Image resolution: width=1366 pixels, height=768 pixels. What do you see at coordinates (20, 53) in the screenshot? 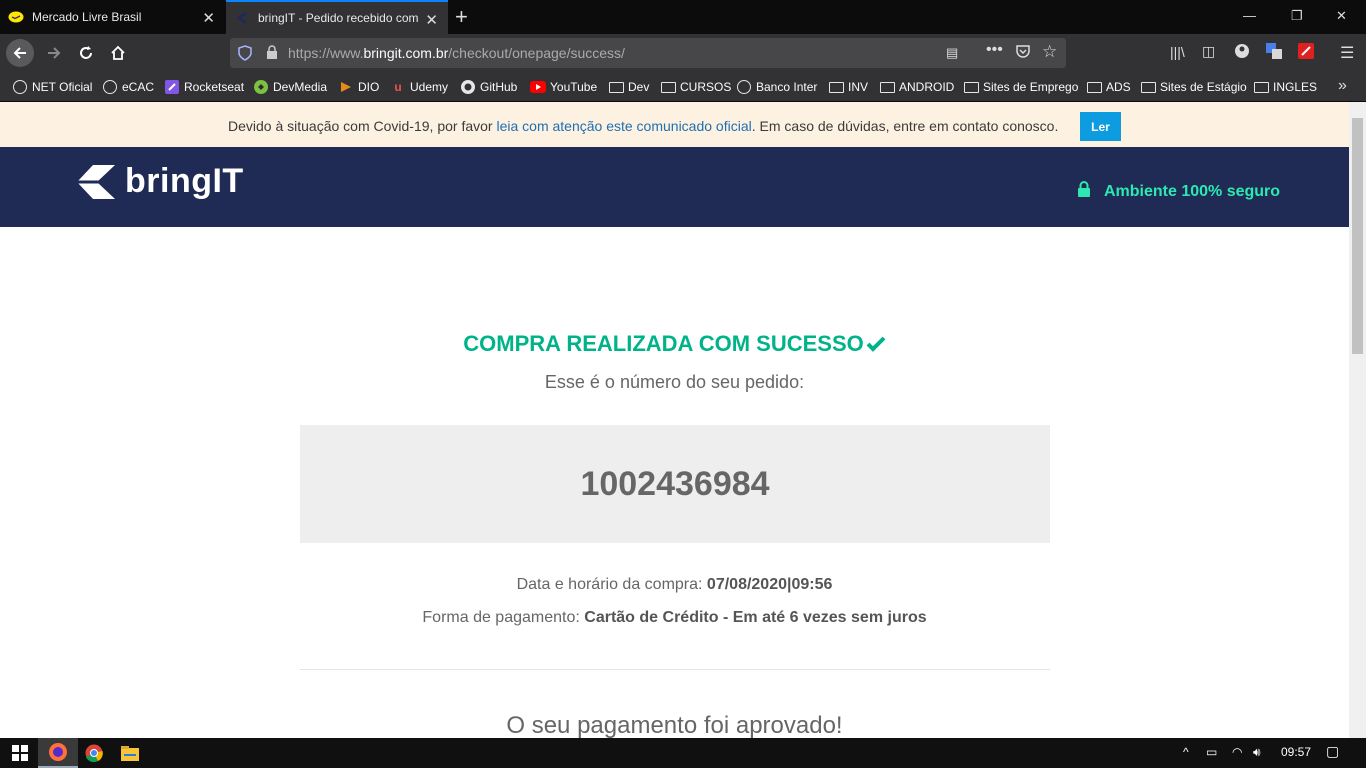
I see `back-icon` at bounding box center [20, 53].